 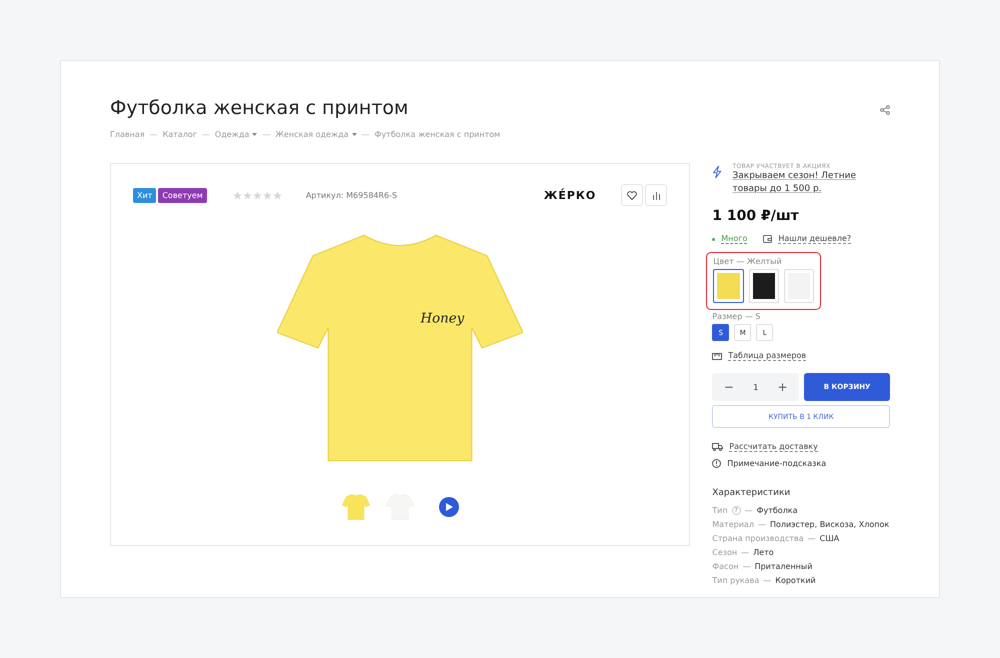 What do you see at coordinates (729, 387) in the screenshot?
I see `minus-button: −` at bounding box center [729, 387].